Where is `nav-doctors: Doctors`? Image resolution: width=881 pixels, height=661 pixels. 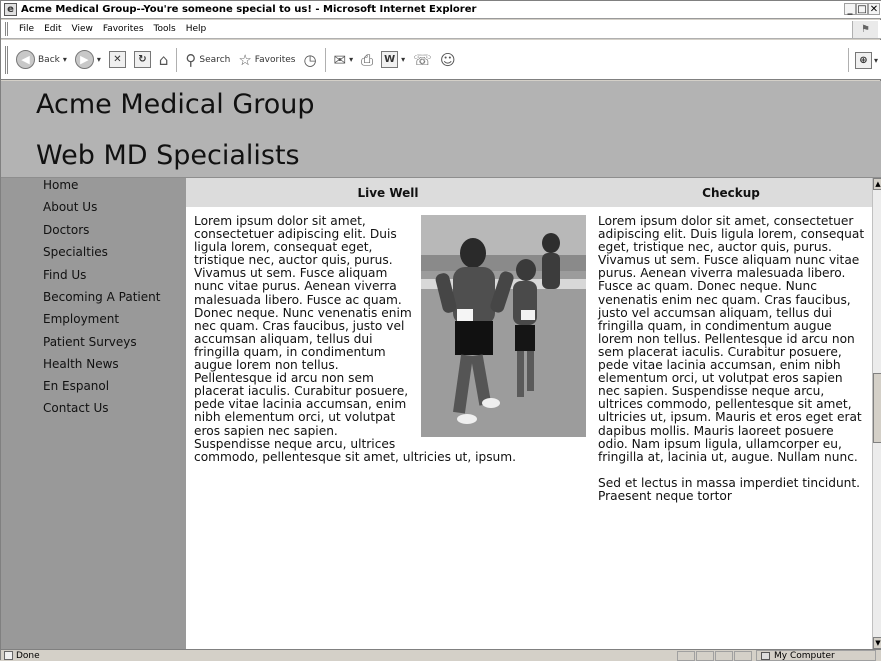 nav-doctors: Doctors is located at coordinates (66, 230).